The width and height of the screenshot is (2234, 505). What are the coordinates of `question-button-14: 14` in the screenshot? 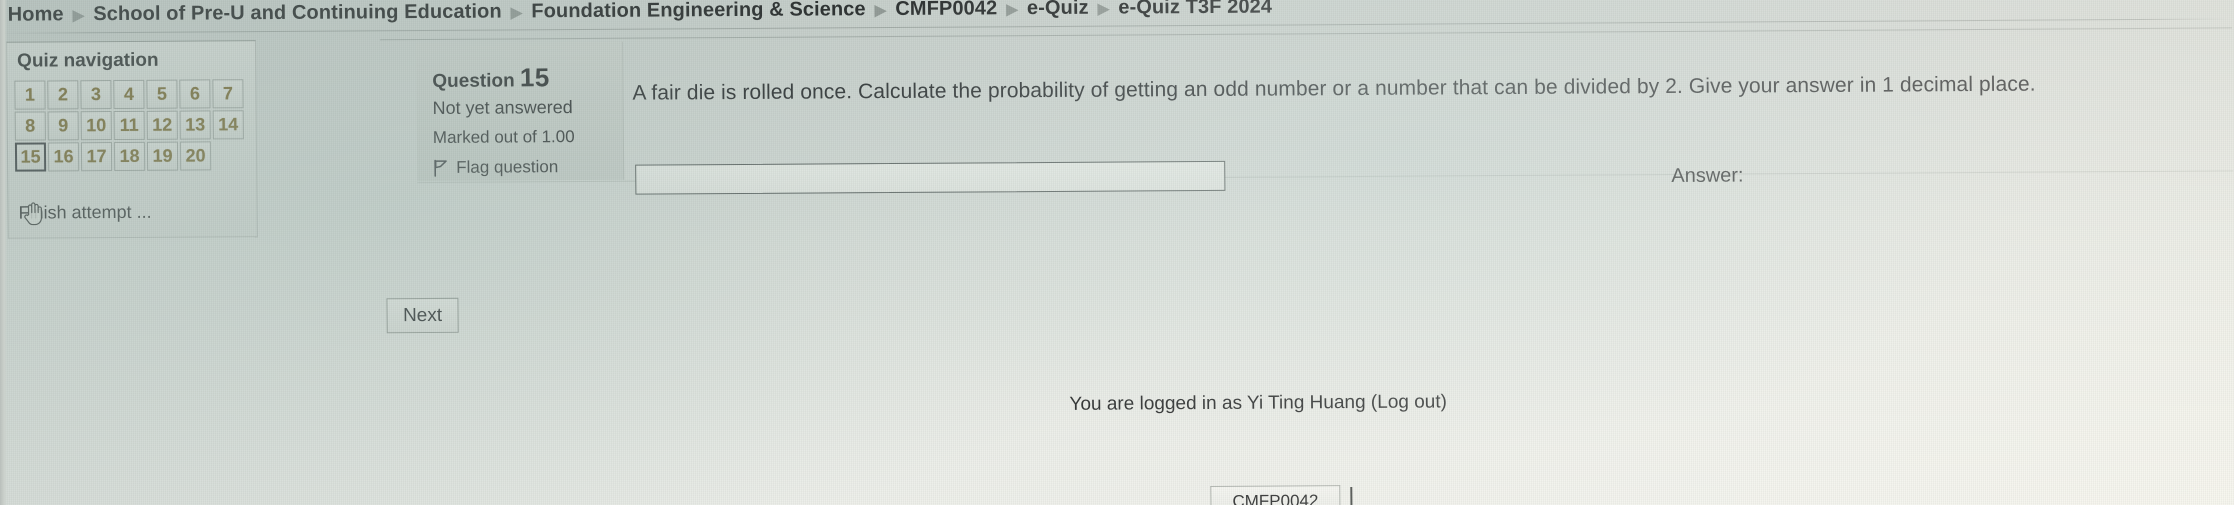 It's located at (228, 125).